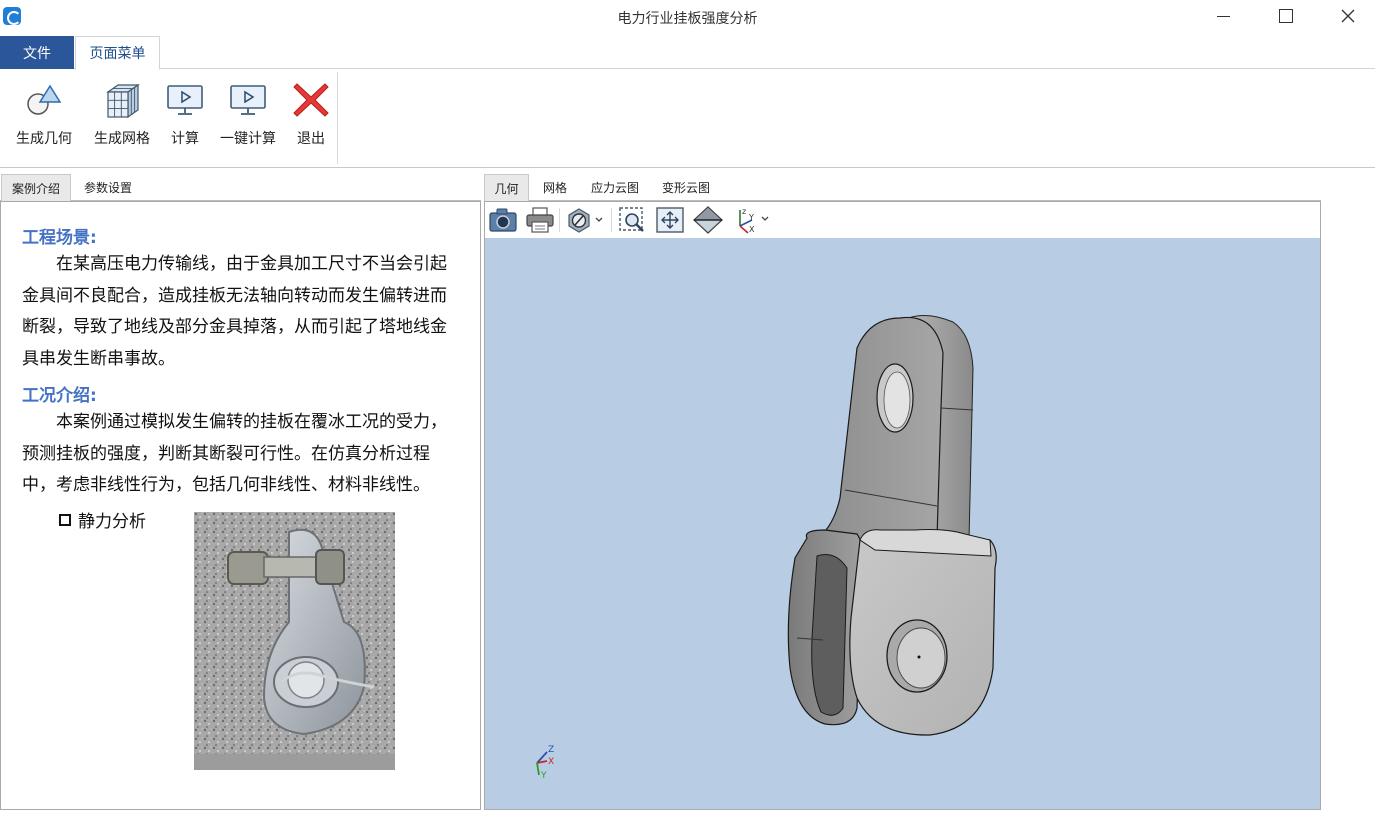 The width and height of the screenshot is (1375, 827). What do you see at coordinates (44, 118) in the screenshot?
I see `generate-geometry-button: 生成几何` at bounding box center [44, 118].